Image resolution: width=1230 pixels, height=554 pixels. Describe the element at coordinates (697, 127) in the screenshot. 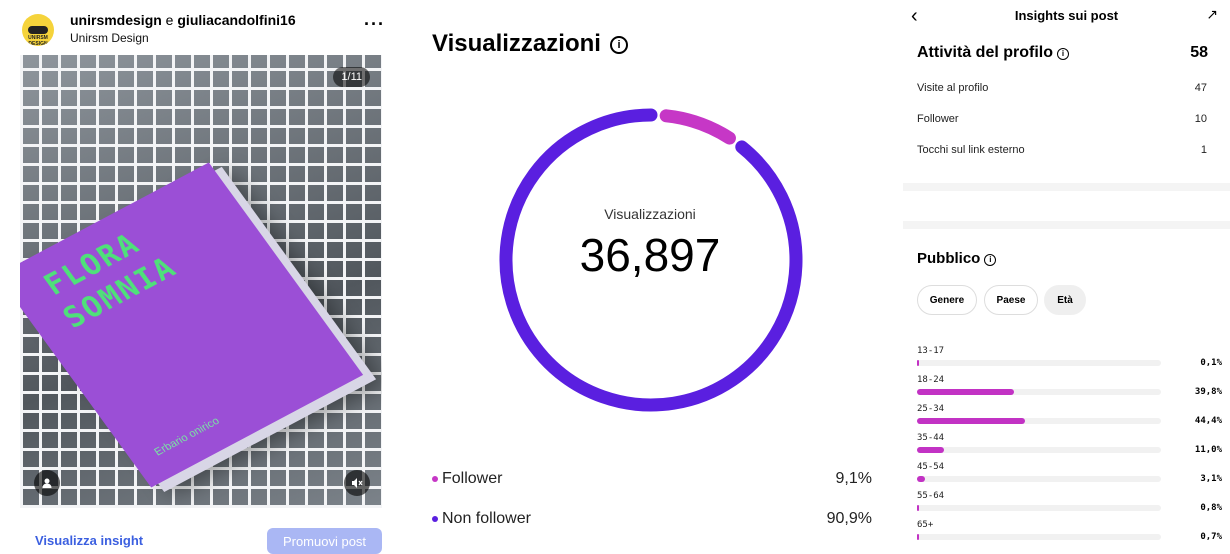

I see `donut-slice-follower` at that location.